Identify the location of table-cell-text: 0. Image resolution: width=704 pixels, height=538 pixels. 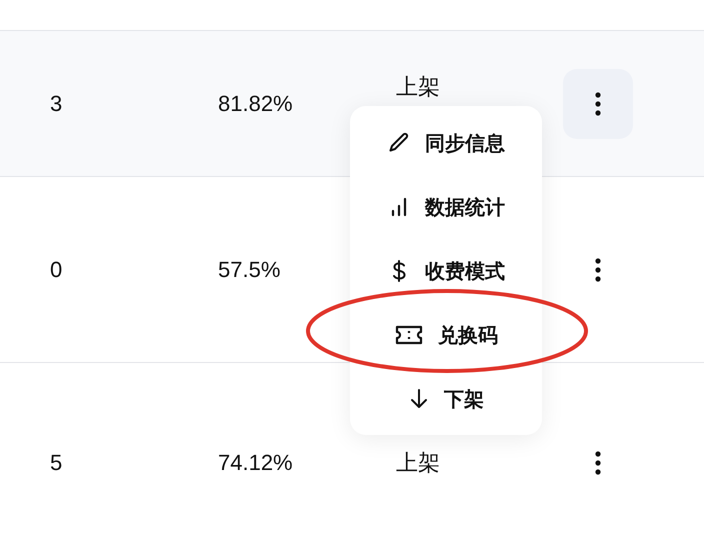
(57, 269).